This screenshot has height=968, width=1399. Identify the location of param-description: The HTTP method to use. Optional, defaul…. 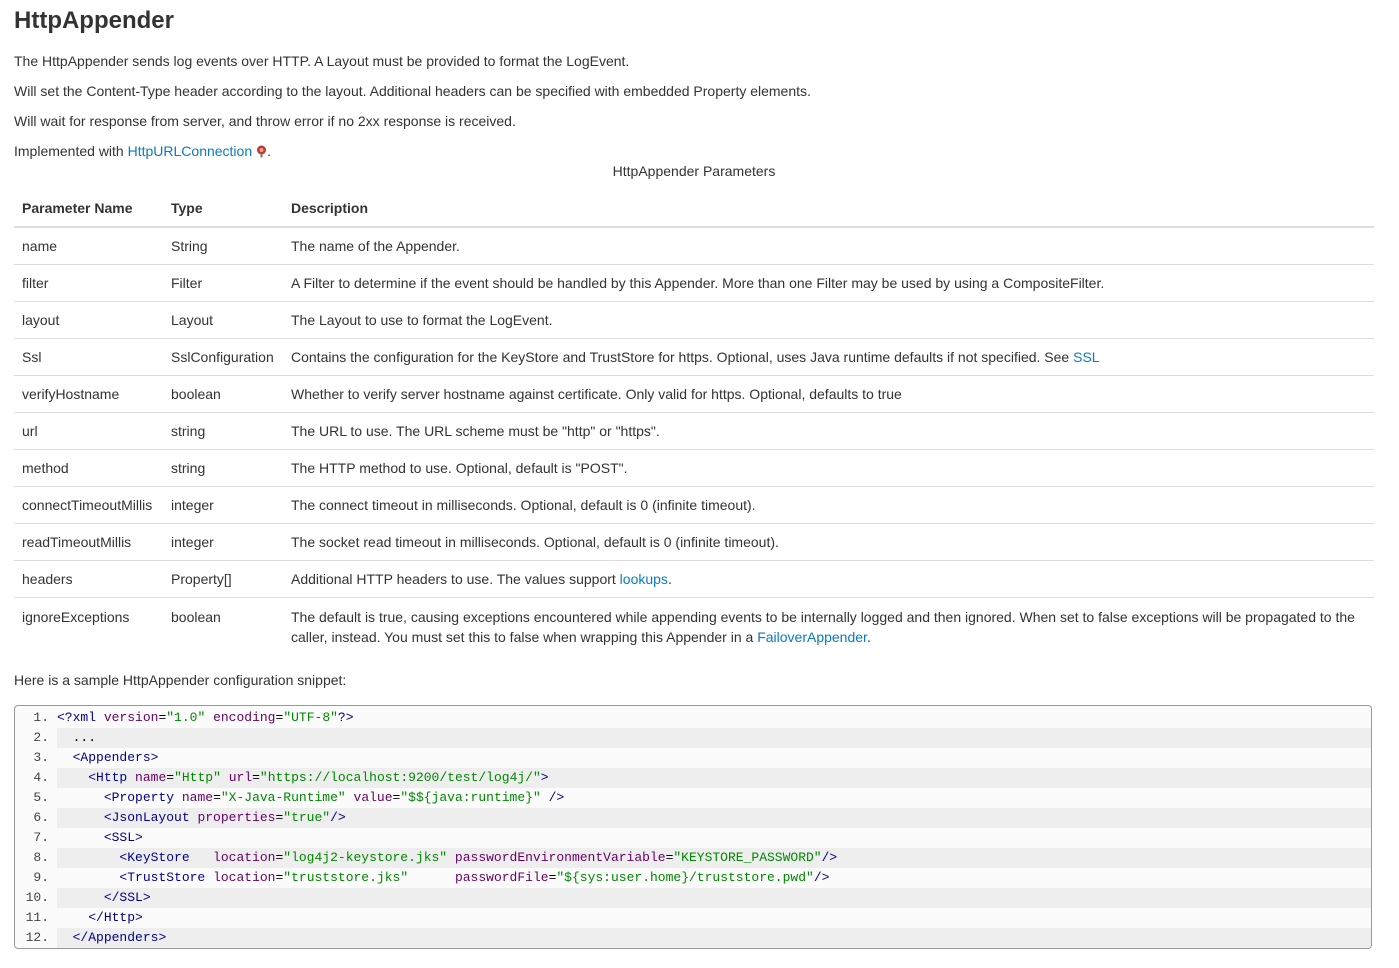
(828, 468).